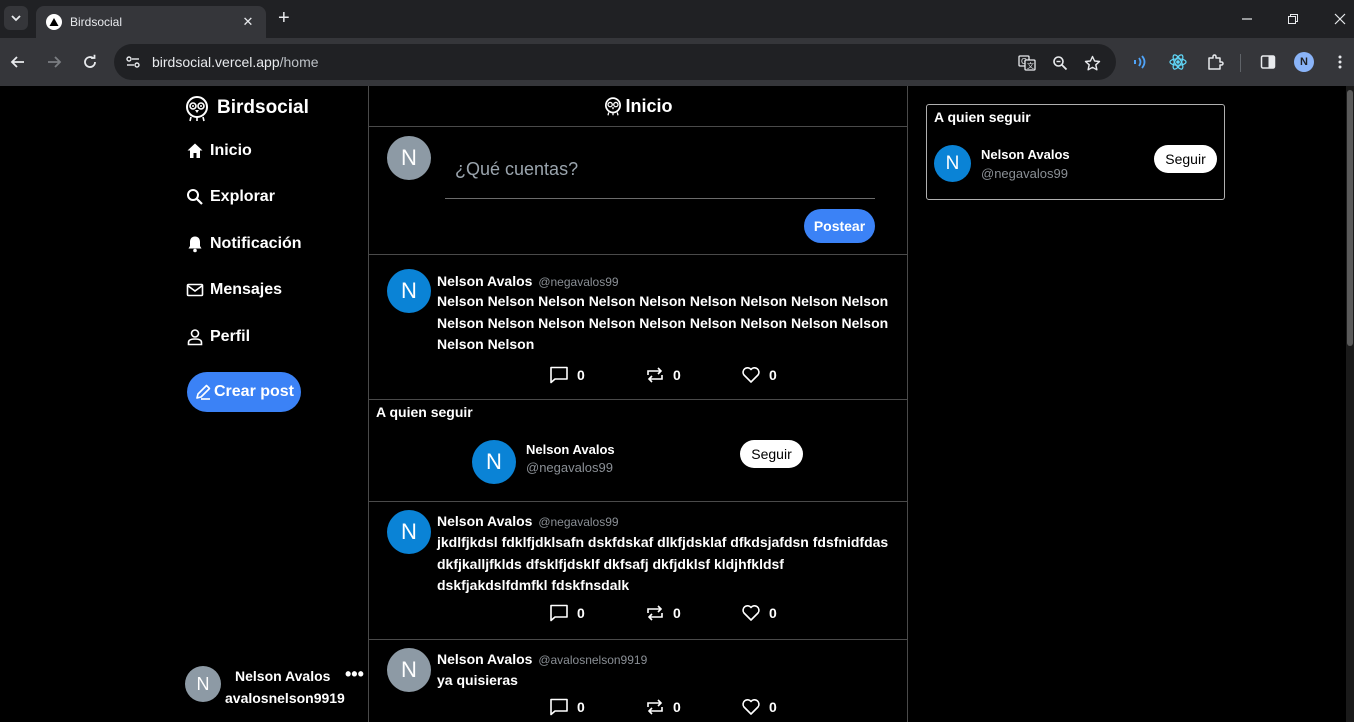 This screenshot has width=1354, height=722. What do you see at coordinates (1247, 19) in the screenshot?
I see `minimize-button` at bounding box center [1247, 19].